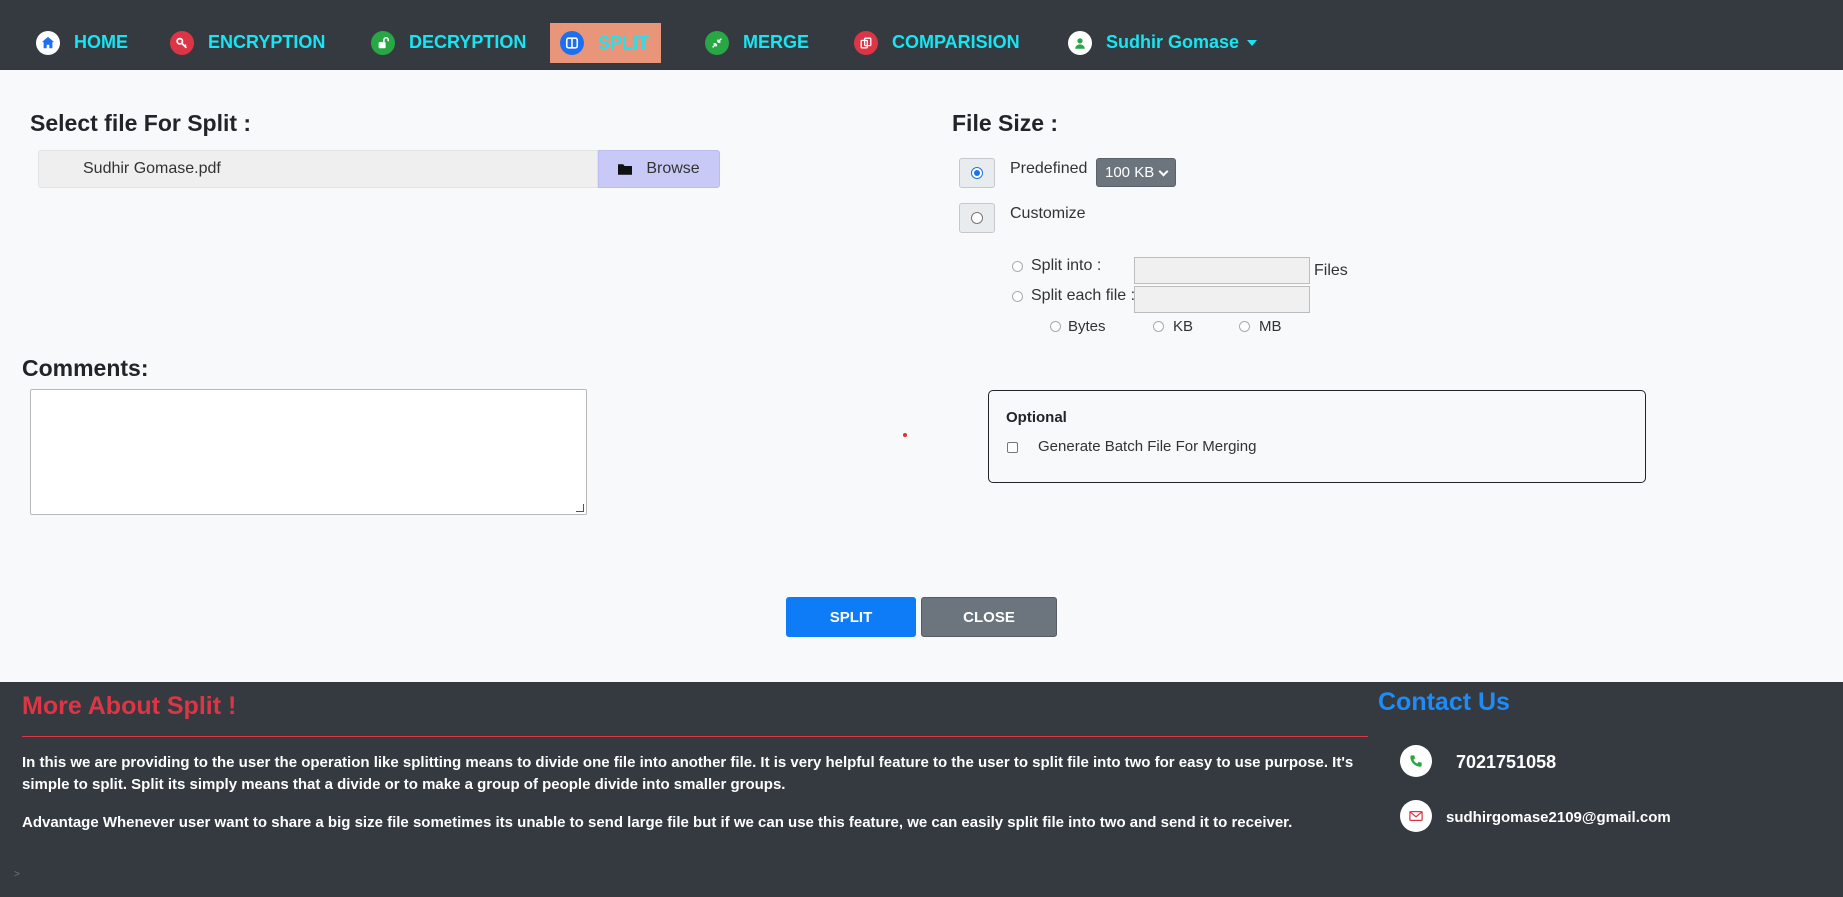 This screenshot has width=1843, height=897. What do you see at coordinates (85, 368) in the screenshot?
I see `comments-heading: Comments:` at bounding box center [85, 368].